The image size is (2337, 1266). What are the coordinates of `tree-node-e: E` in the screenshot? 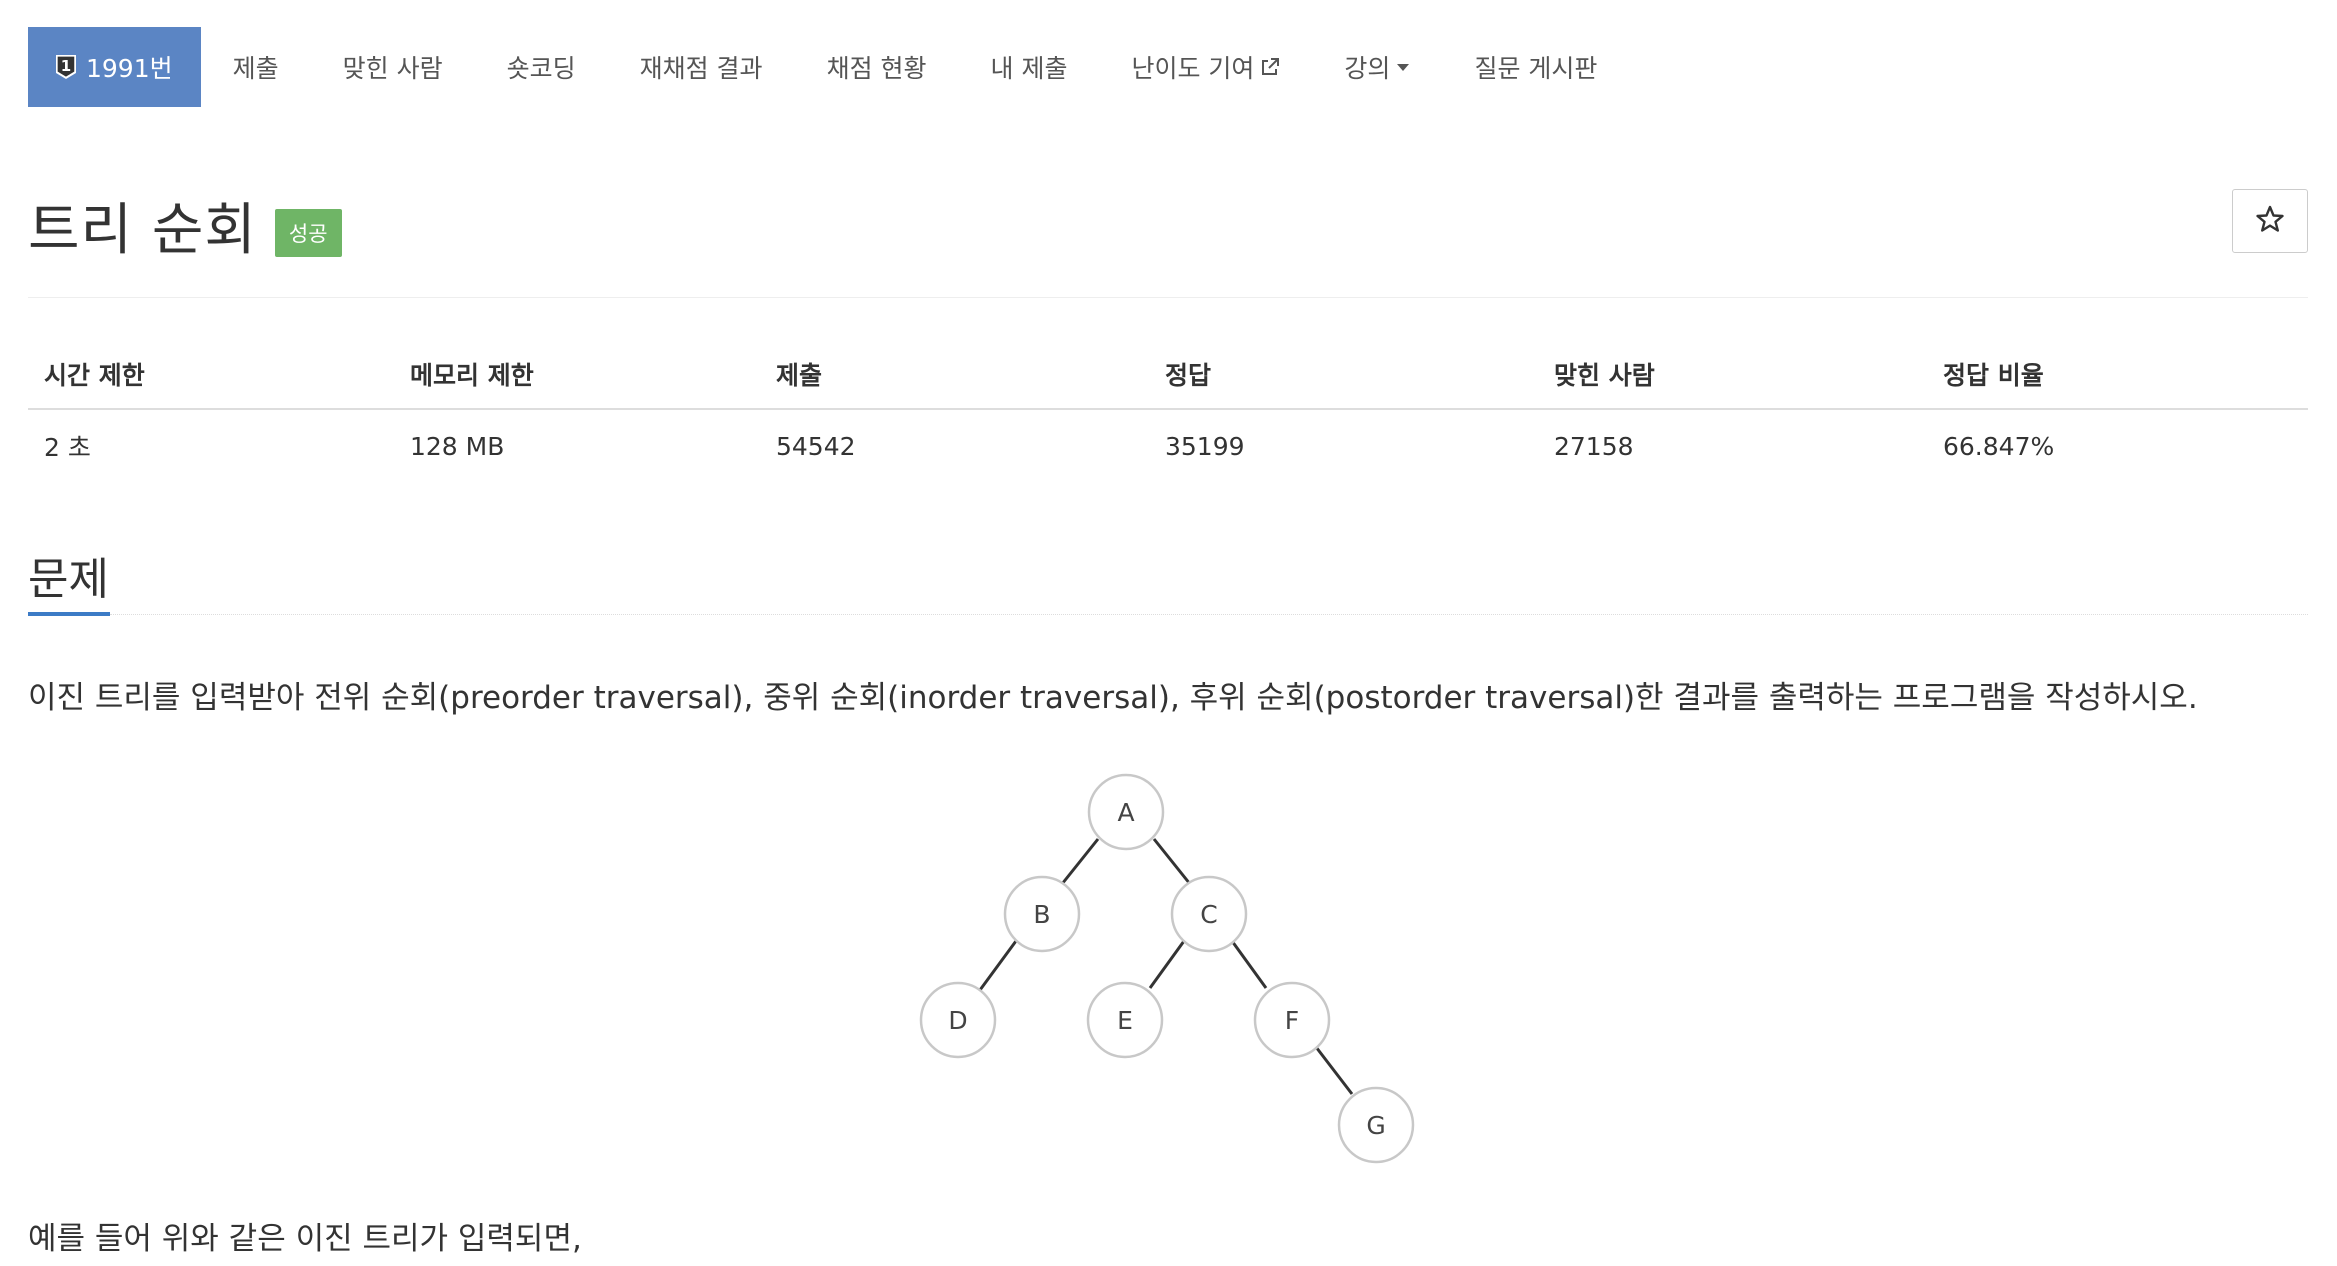 It's located at (1125, 1020).